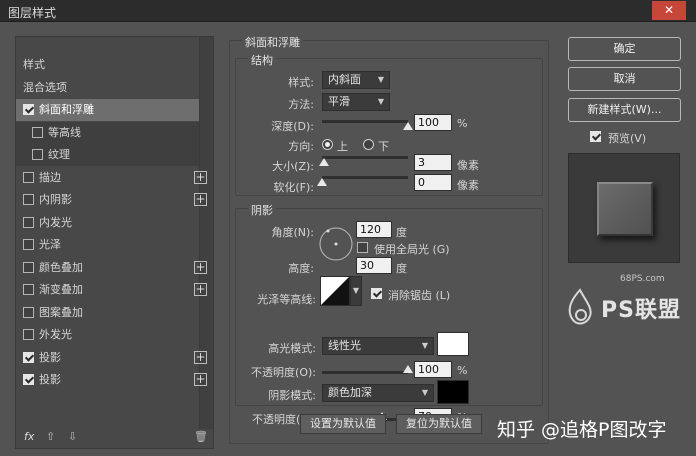 Image resolution: width=696 pixels, height=456 pixels. I want to click on depth-slider-track, so click(365, 121).